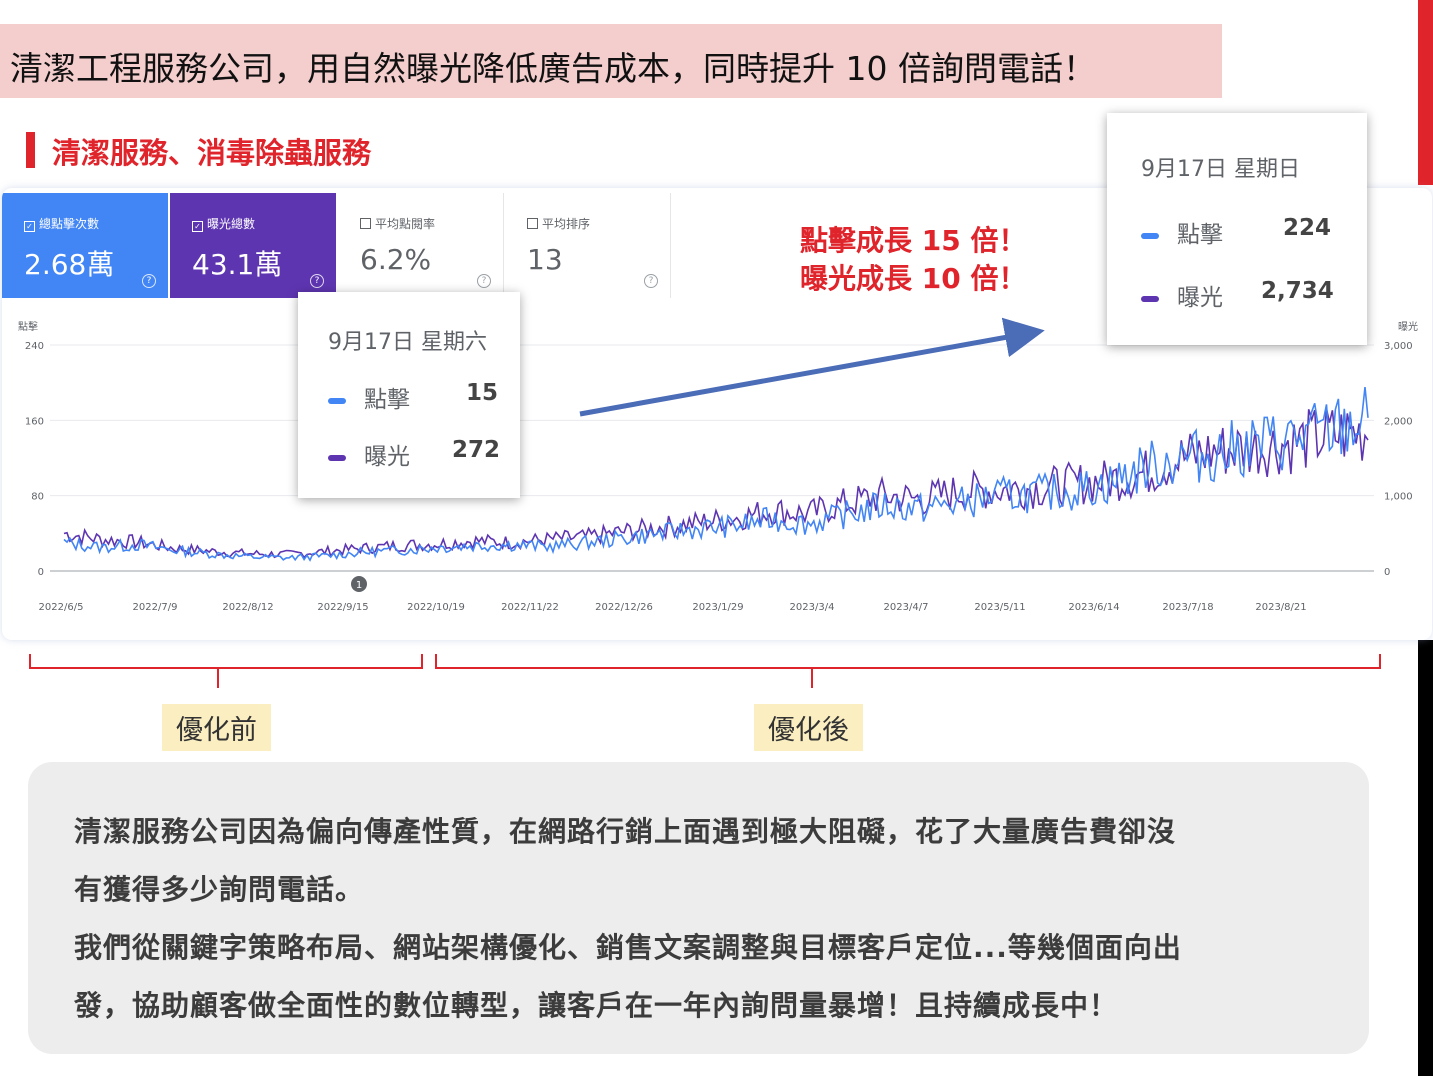 This screenshot has width=1433, height=1076. What do you see at coordinates (628, 947) in the screenshot?
I see `description-line: 我們從關鍵字策略布局、網站架構優化、銷售文案調整與目標客戶定位...等幾個面向出` at bounding box center [628, 947].